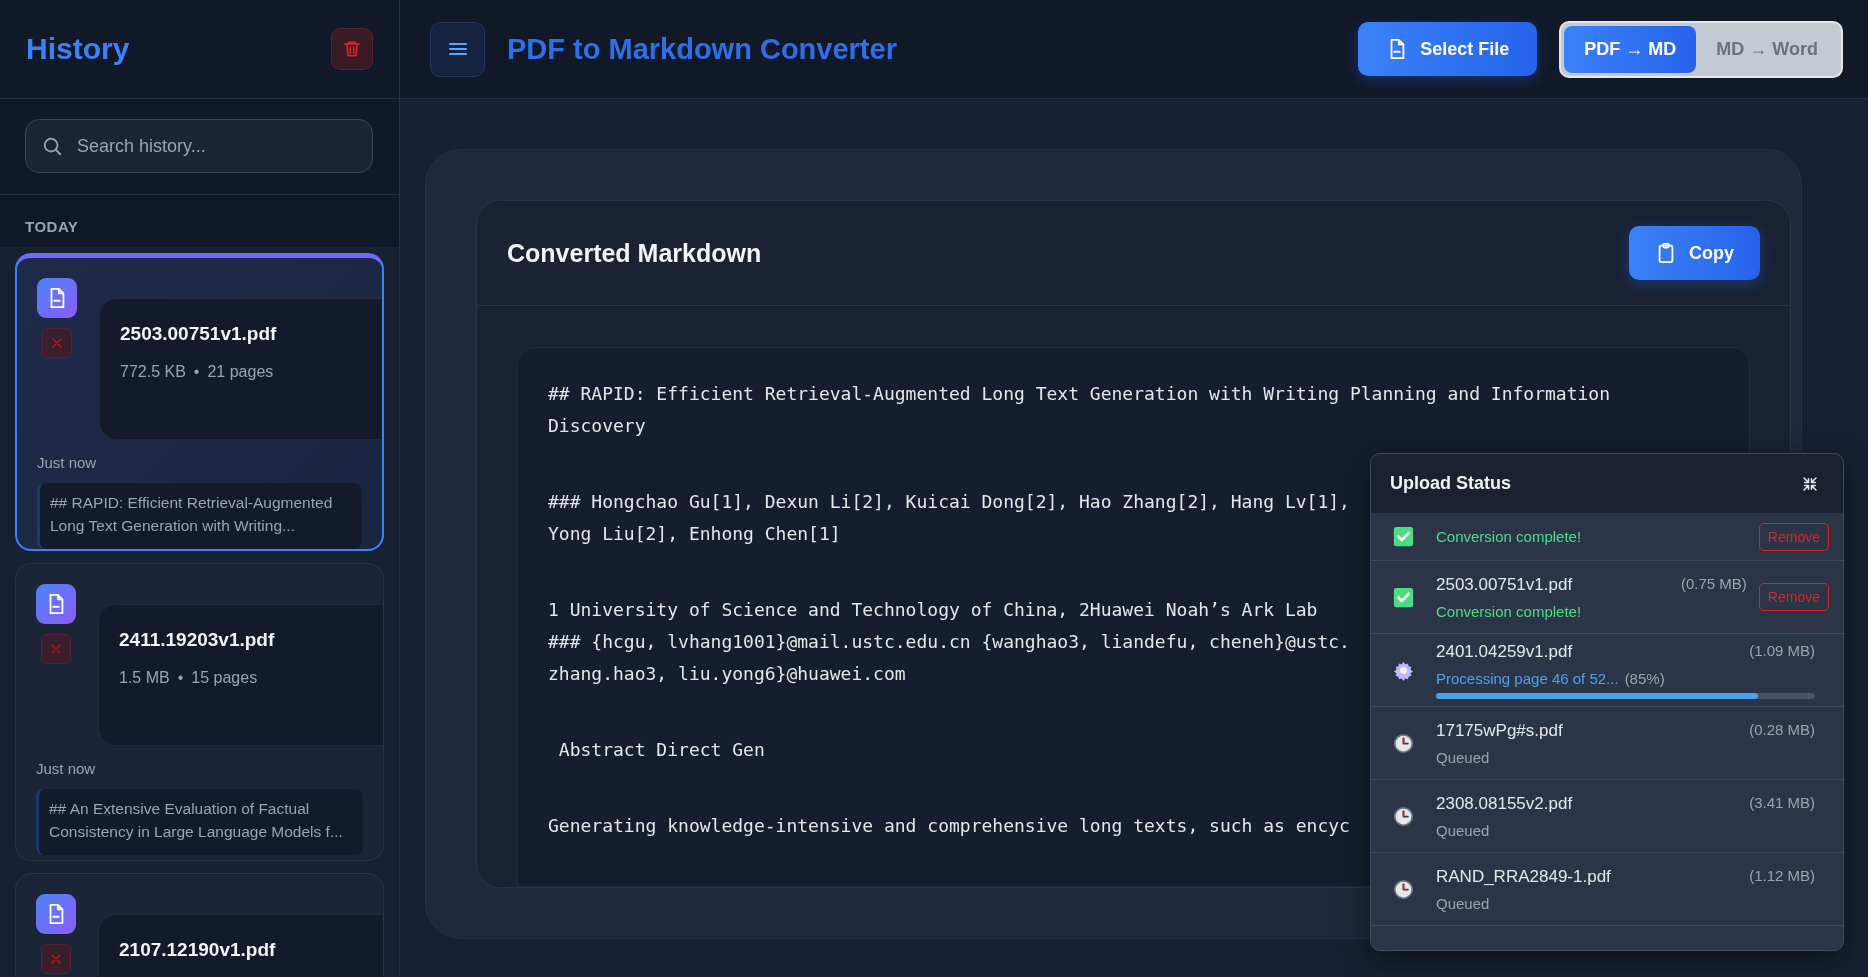 This screenshot has width=1868, height=977. I want to click on copy-button: Copy, so click(1694, 253).